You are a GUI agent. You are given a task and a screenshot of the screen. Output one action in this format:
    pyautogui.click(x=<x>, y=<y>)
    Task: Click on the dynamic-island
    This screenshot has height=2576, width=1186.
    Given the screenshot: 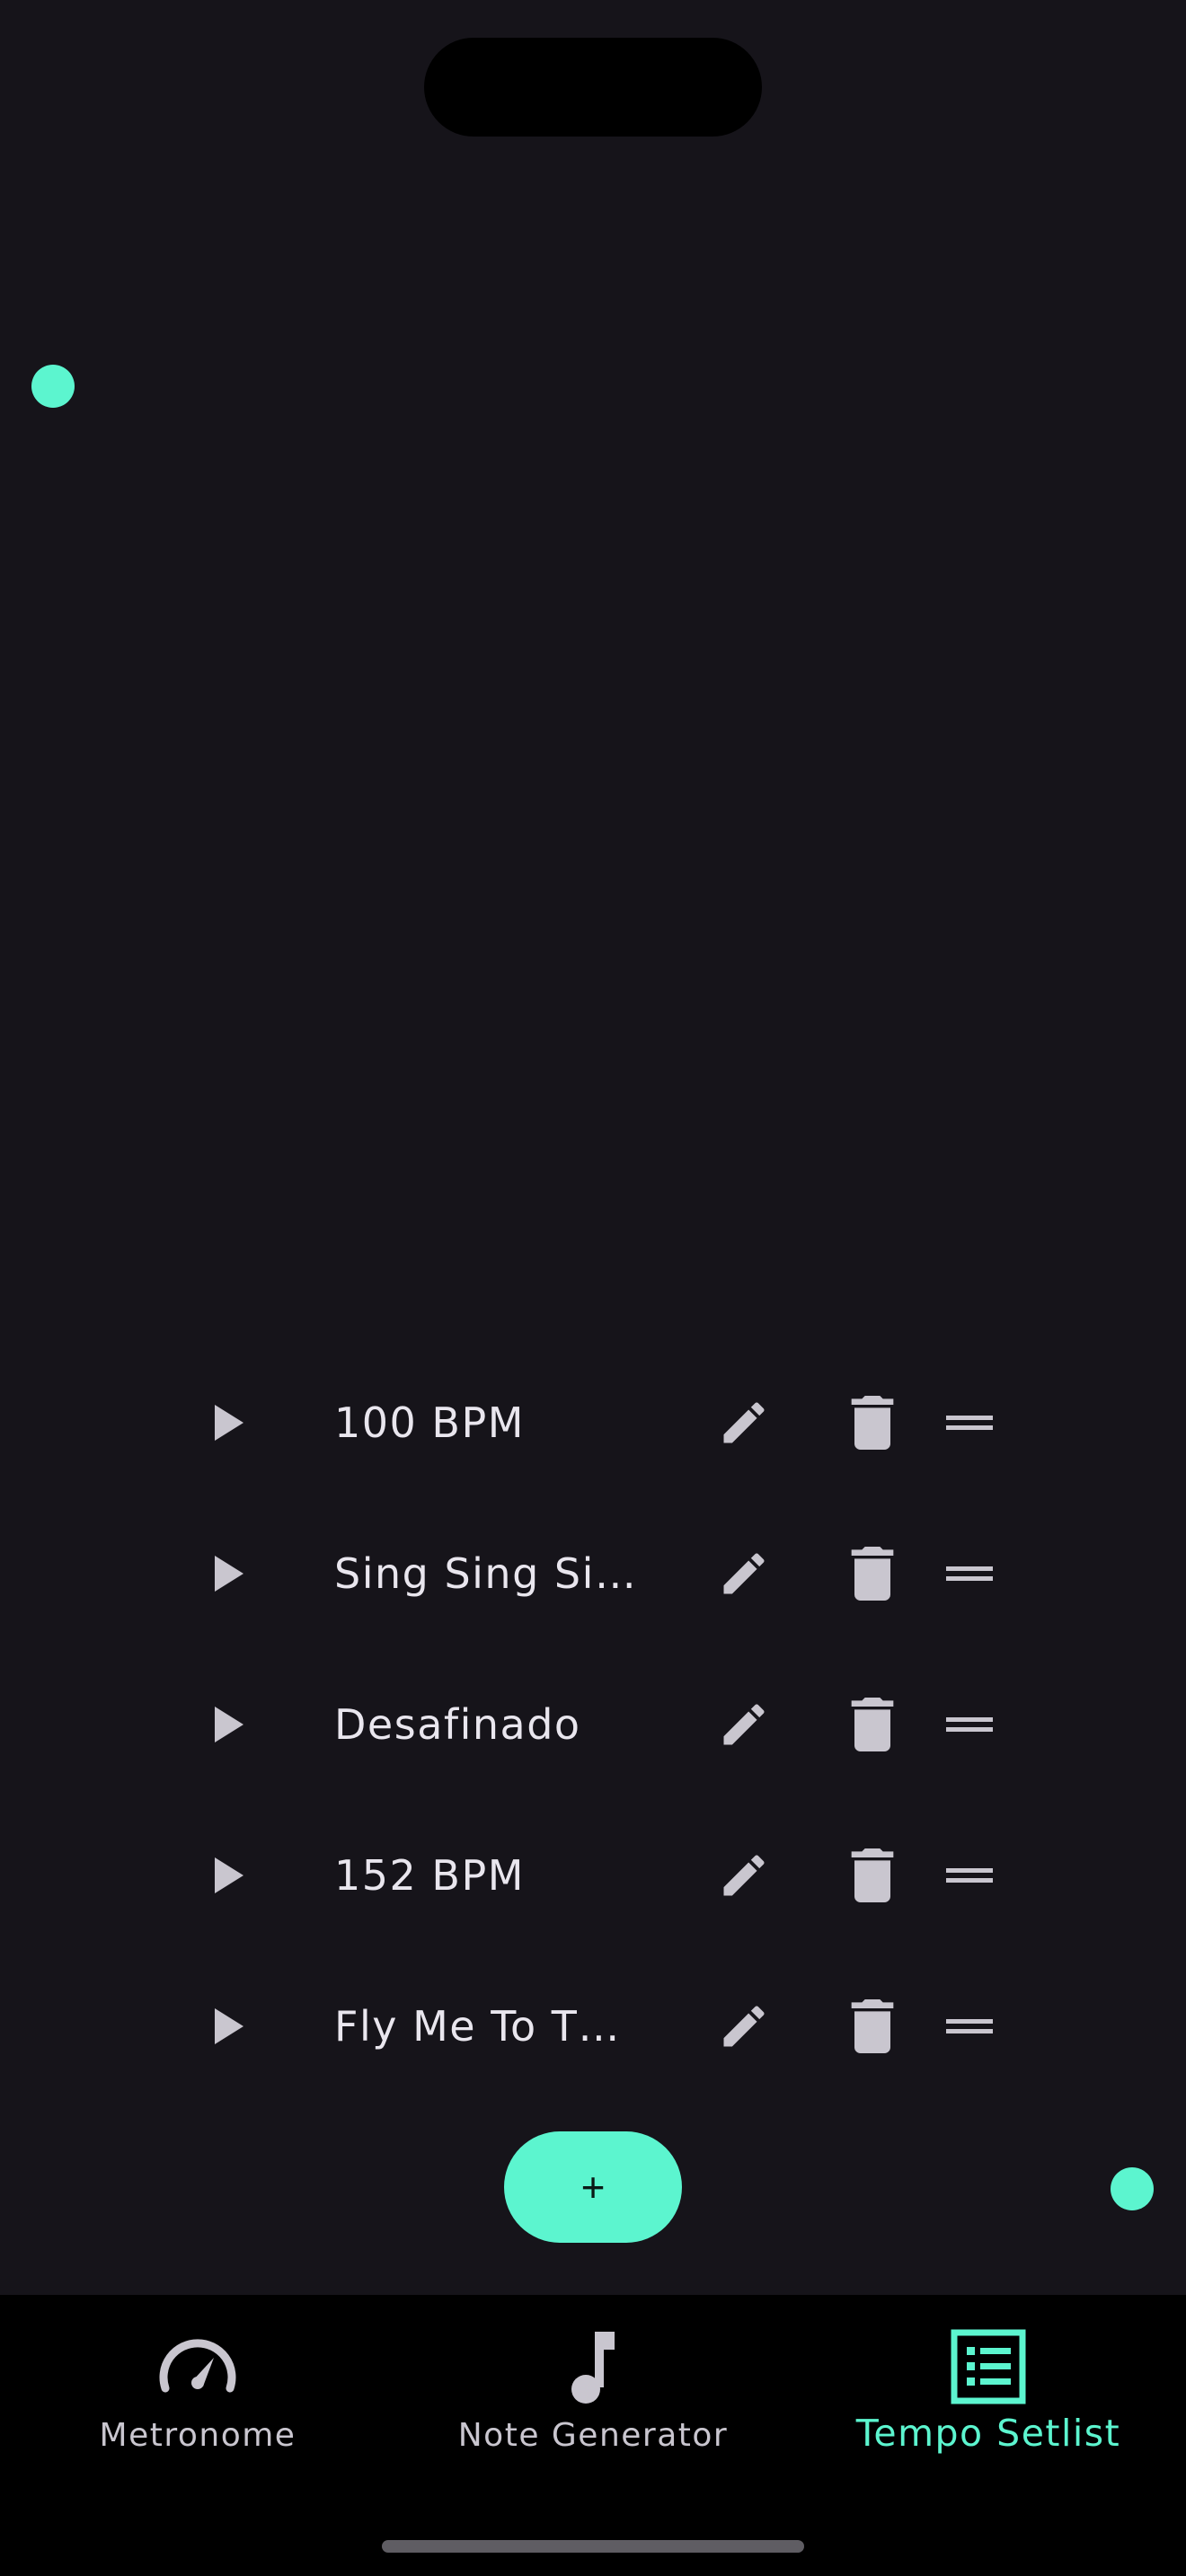 What is the action you would take?
    pyautogui.click(x=593, y=87)
    